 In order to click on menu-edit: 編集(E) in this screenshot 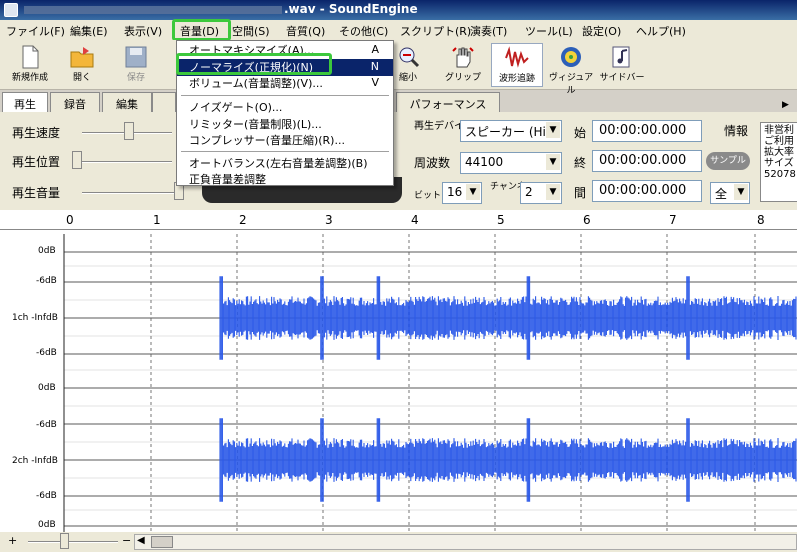, I will do `click(89, 31)`.